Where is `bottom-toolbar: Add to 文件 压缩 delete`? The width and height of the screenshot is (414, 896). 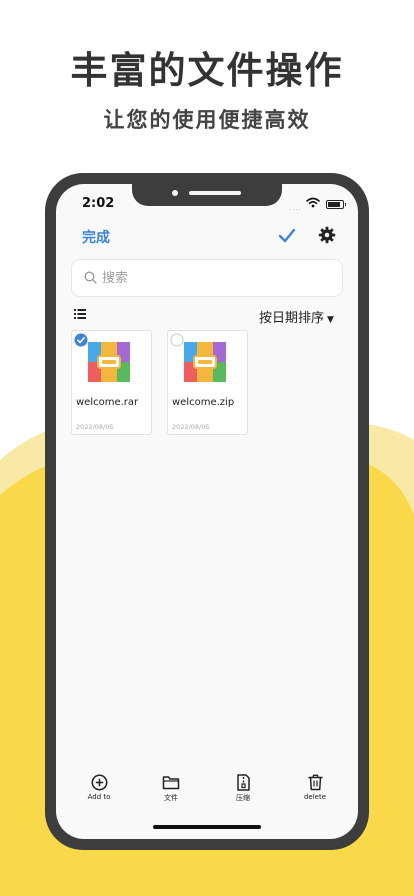 bottom-toolbar: Add to 文件 压缩 delete is located at coordinates (207, 794).